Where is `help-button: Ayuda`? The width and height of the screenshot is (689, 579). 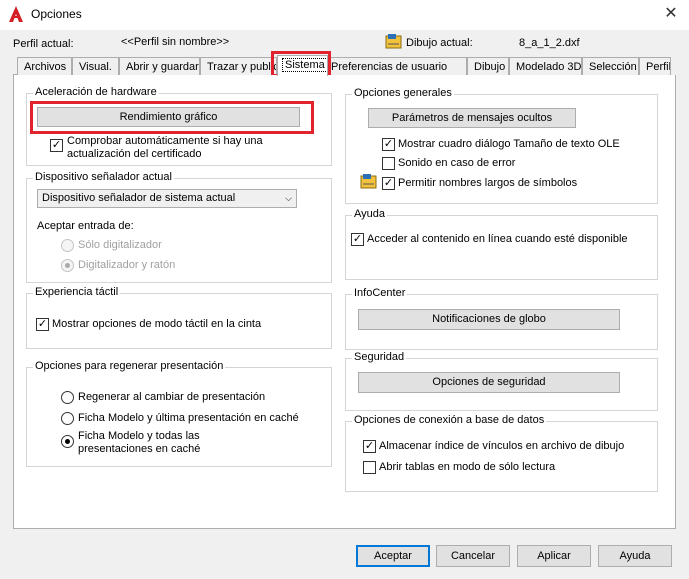 help-button: Ayuda is located at coordinates (635, 556).